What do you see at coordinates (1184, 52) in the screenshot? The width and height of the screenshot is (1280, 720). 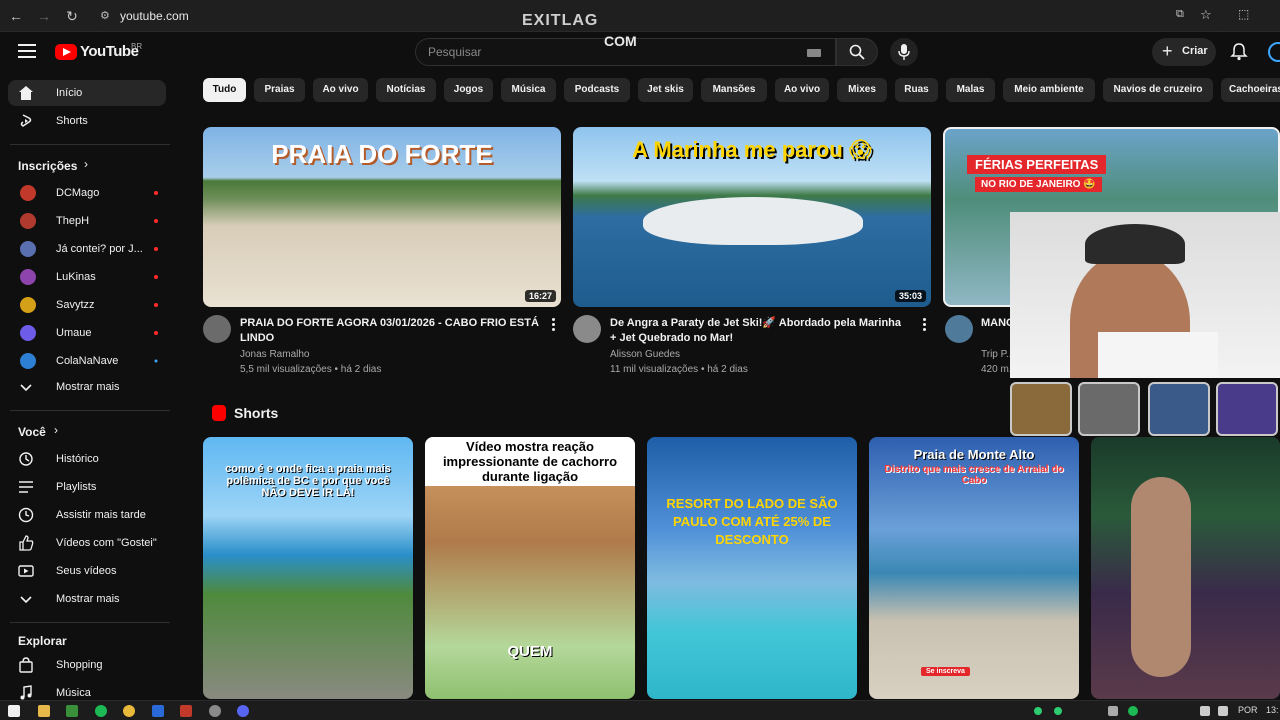 I see `create-button: + Criar` at bounding box center [1184, 52].